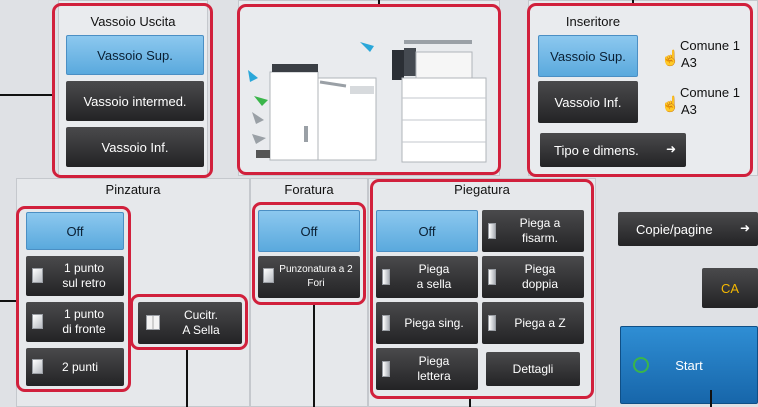 This screenshot has height=407, width=758. I want to click on type-size-label: Tipo e dimens., so click(596, 150).